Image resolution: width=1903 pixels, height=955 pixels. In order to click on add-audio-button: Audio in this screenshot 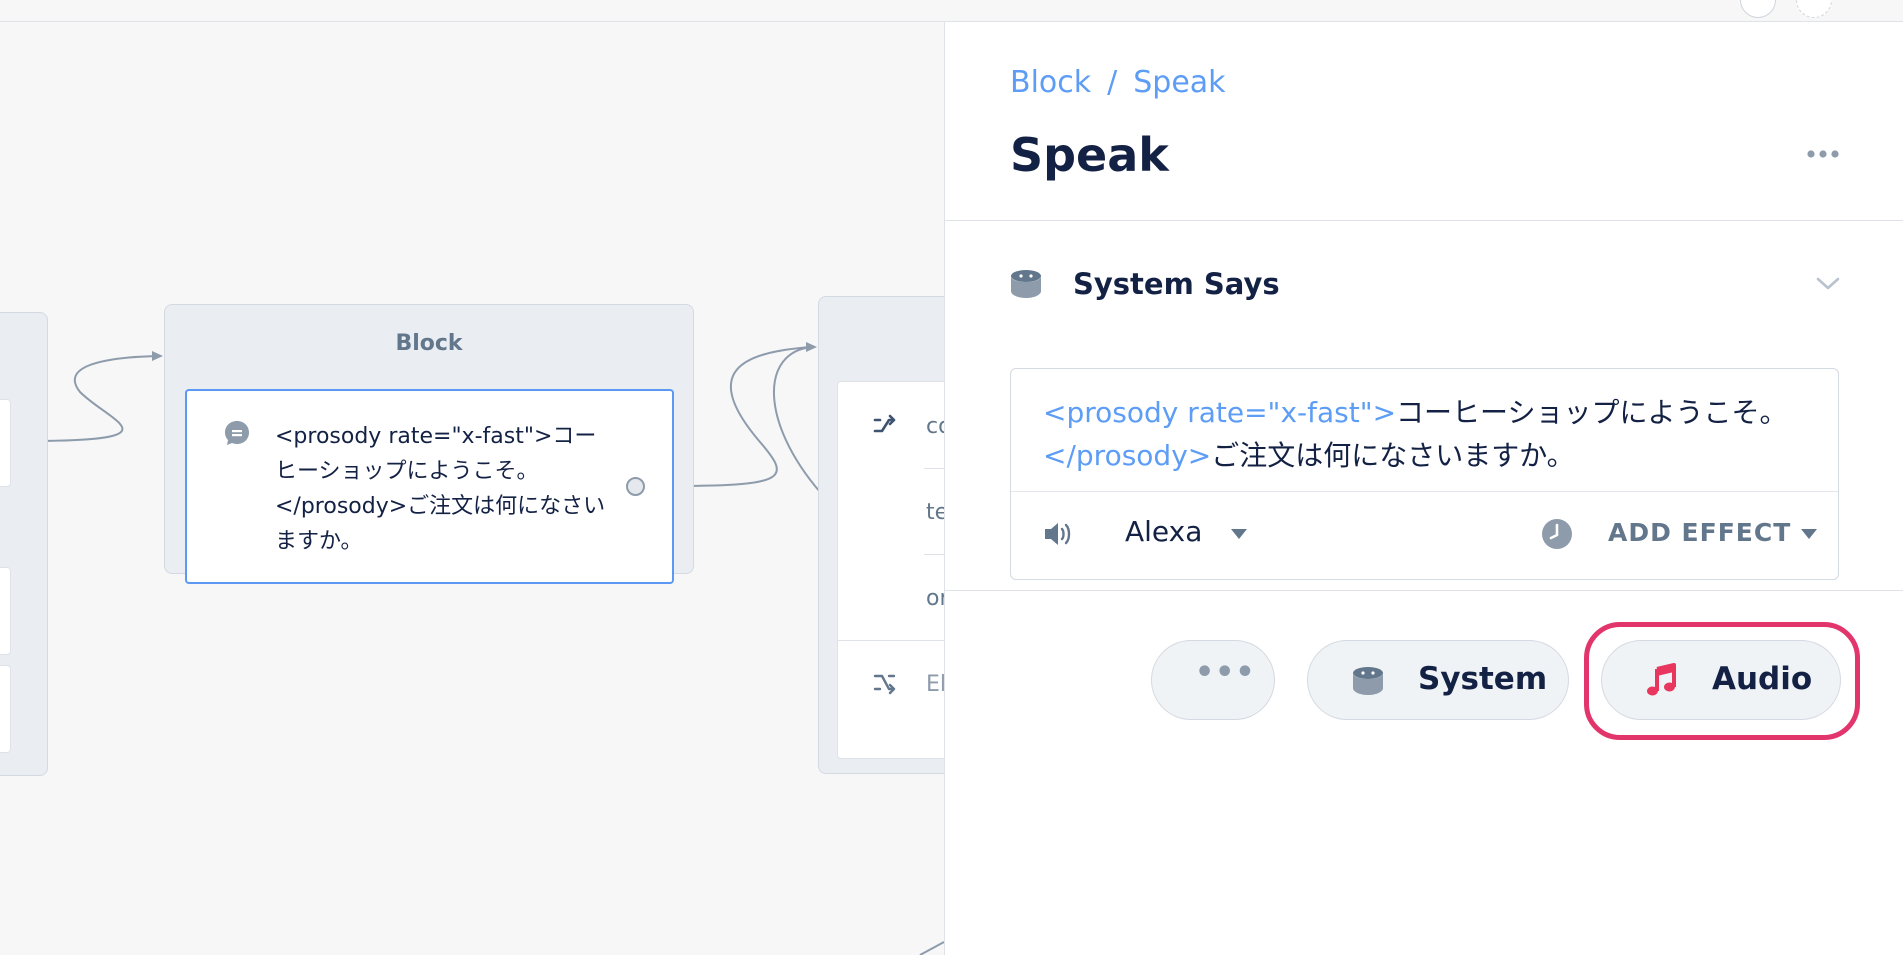, I will do `click(1721, 680)`.